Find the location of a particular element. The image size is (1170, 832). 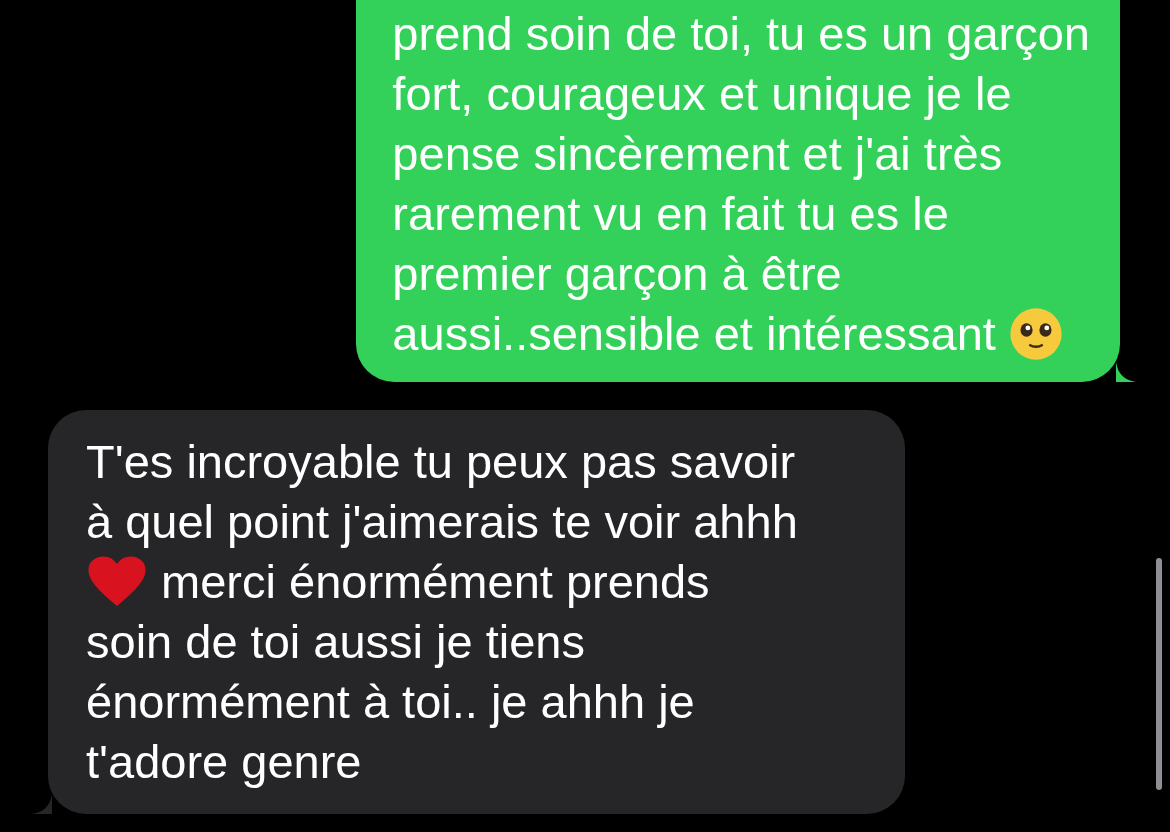

message-text: pense sincèrement et j'ai très is located at coordinates (697, 154).